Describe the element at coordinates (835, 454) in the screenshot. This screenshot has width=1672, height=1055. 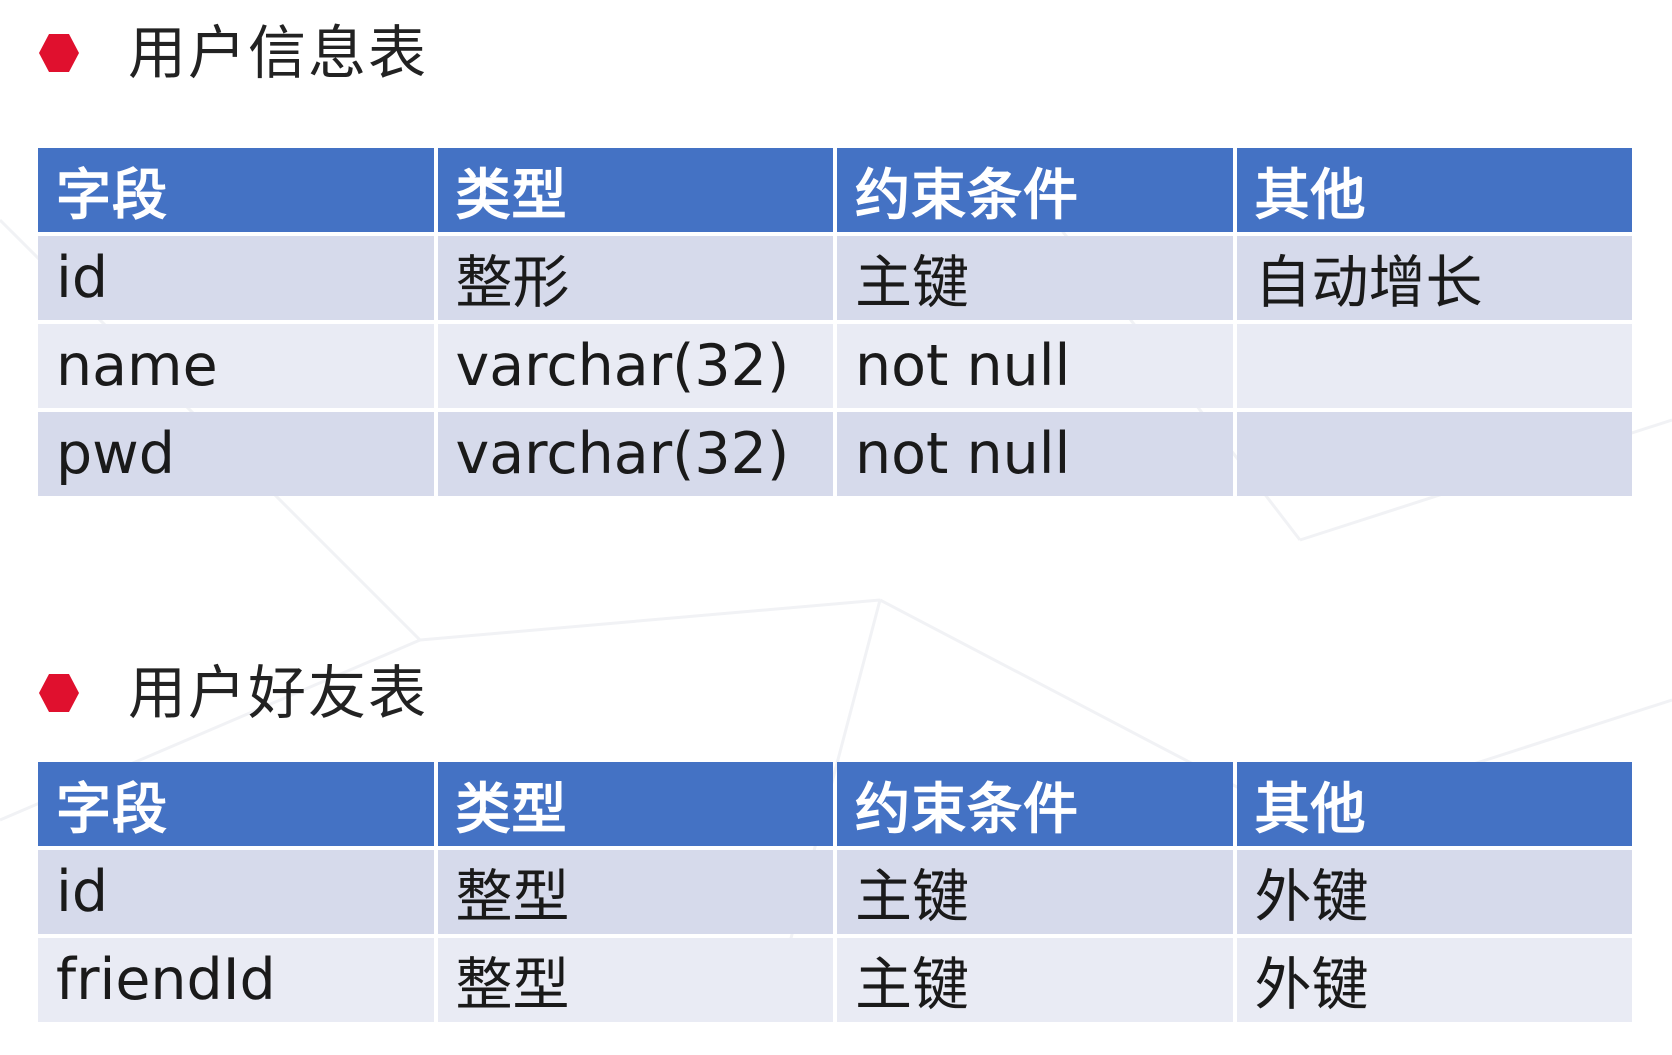
I see `table-row: pwd varchar(32) not null` at that location.